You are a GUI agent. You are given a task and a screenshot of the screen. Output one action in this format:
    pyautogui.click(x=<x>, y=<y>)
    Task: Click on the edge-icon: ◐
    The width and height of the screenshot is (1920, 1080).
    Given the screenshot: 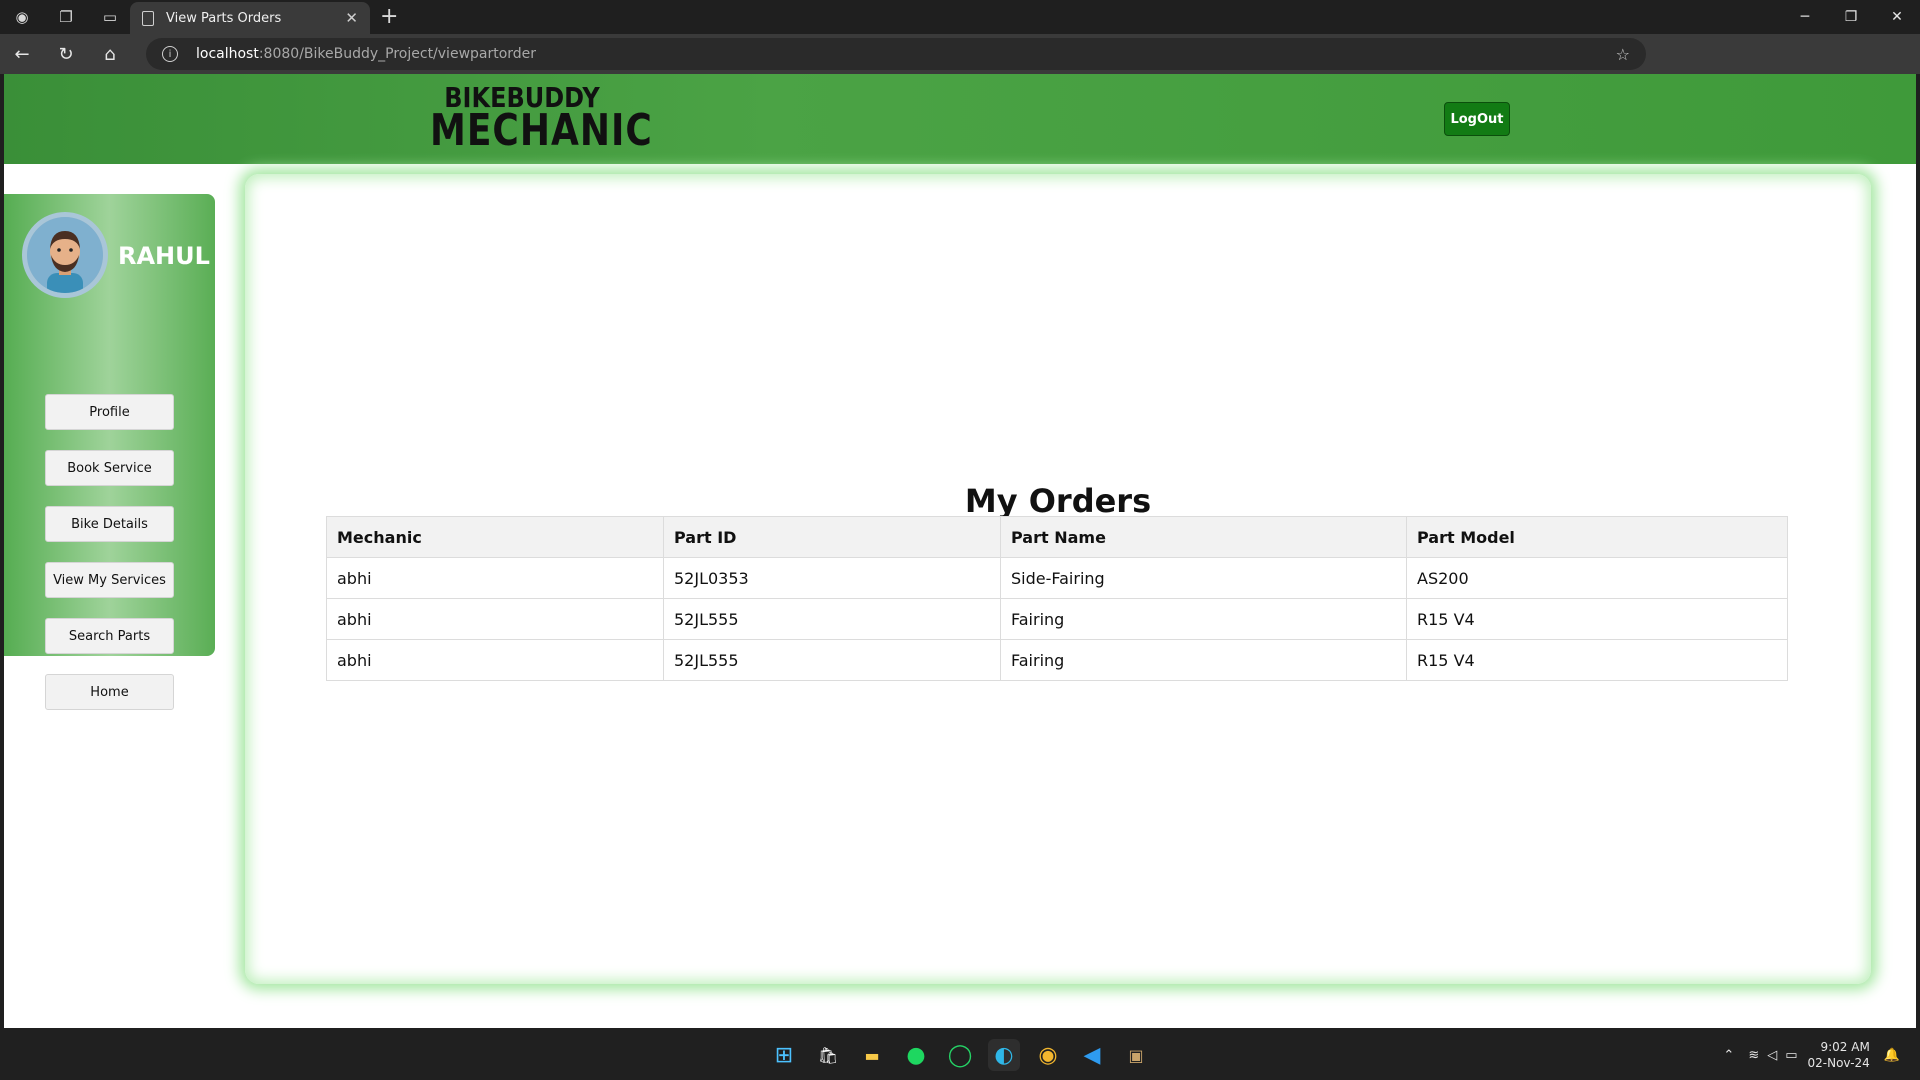 What is the action you would take?
    pyautogui.click(x=1004, y=1055)
    